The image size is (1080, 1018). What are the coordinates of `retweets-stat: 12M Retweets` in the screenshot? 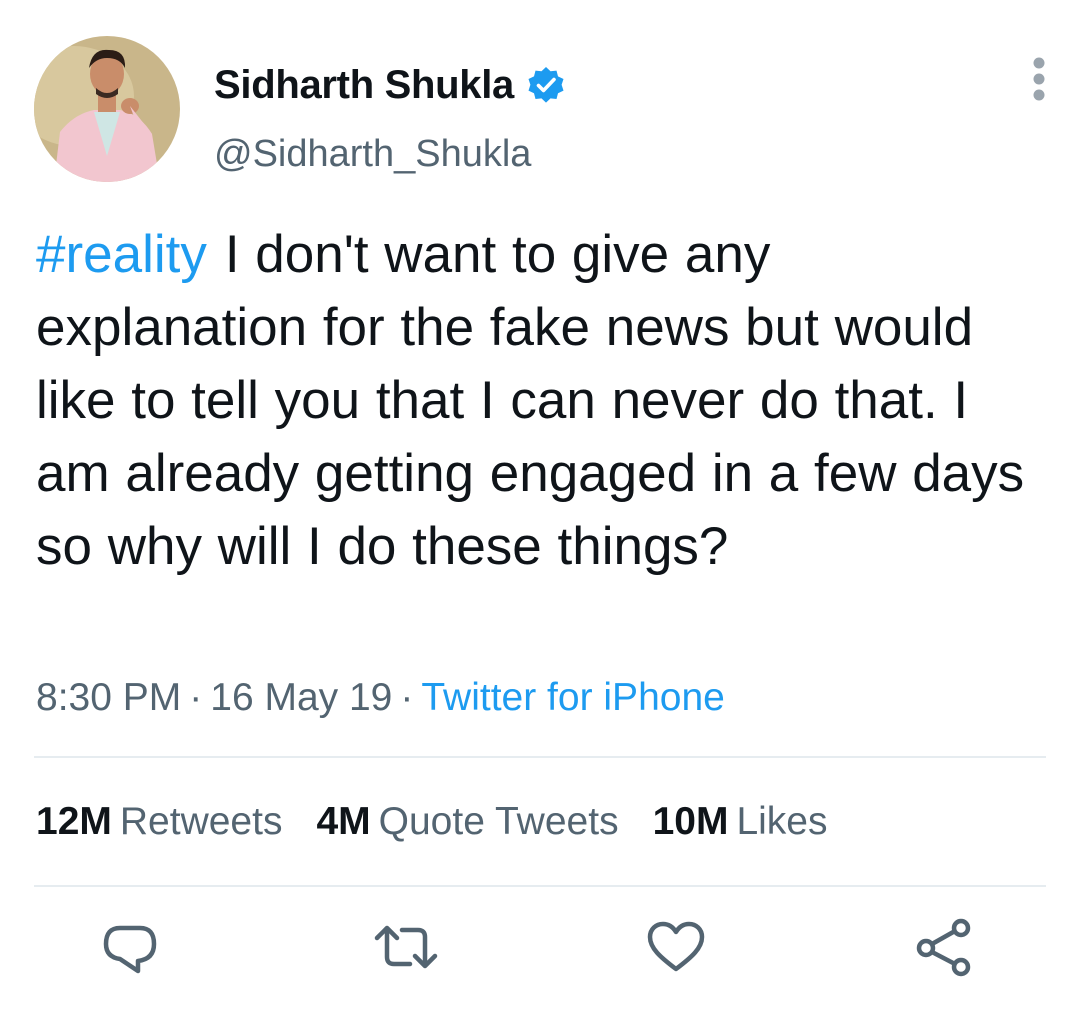 It's located at (159, 822).